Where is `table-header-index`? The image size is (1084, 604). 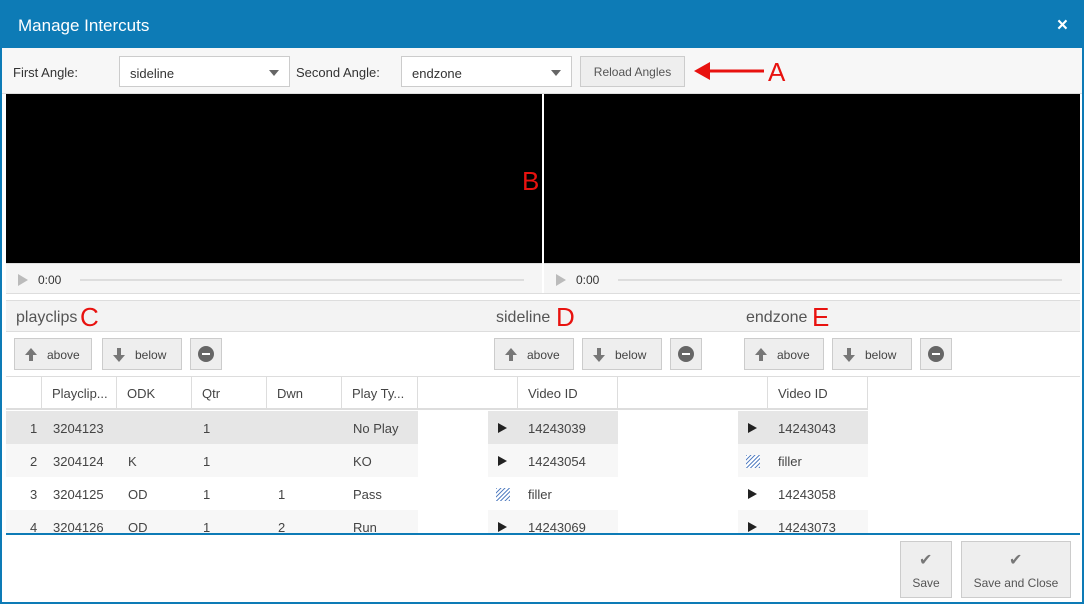
table-header-index is located at coordinates (24, 393).